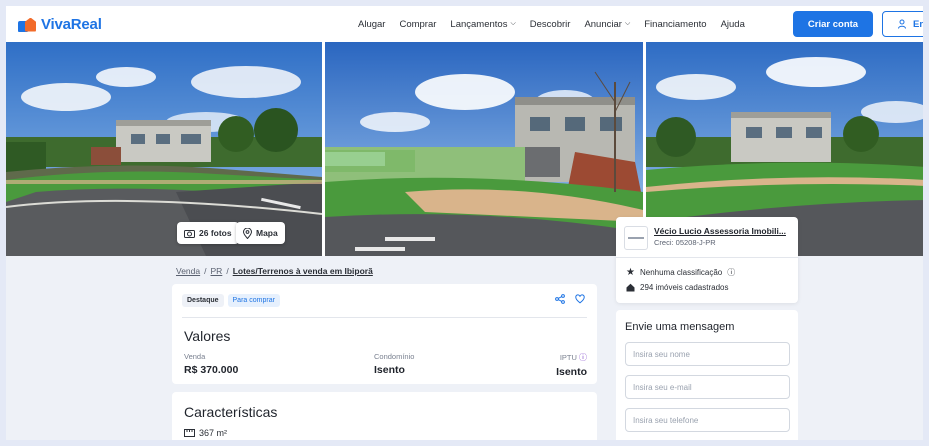 This screenshot has height=446, width=929. Describe the element at coordinates (707, 387) in the screenshot. I see `email-field: Insira seu e-mail` at that location.